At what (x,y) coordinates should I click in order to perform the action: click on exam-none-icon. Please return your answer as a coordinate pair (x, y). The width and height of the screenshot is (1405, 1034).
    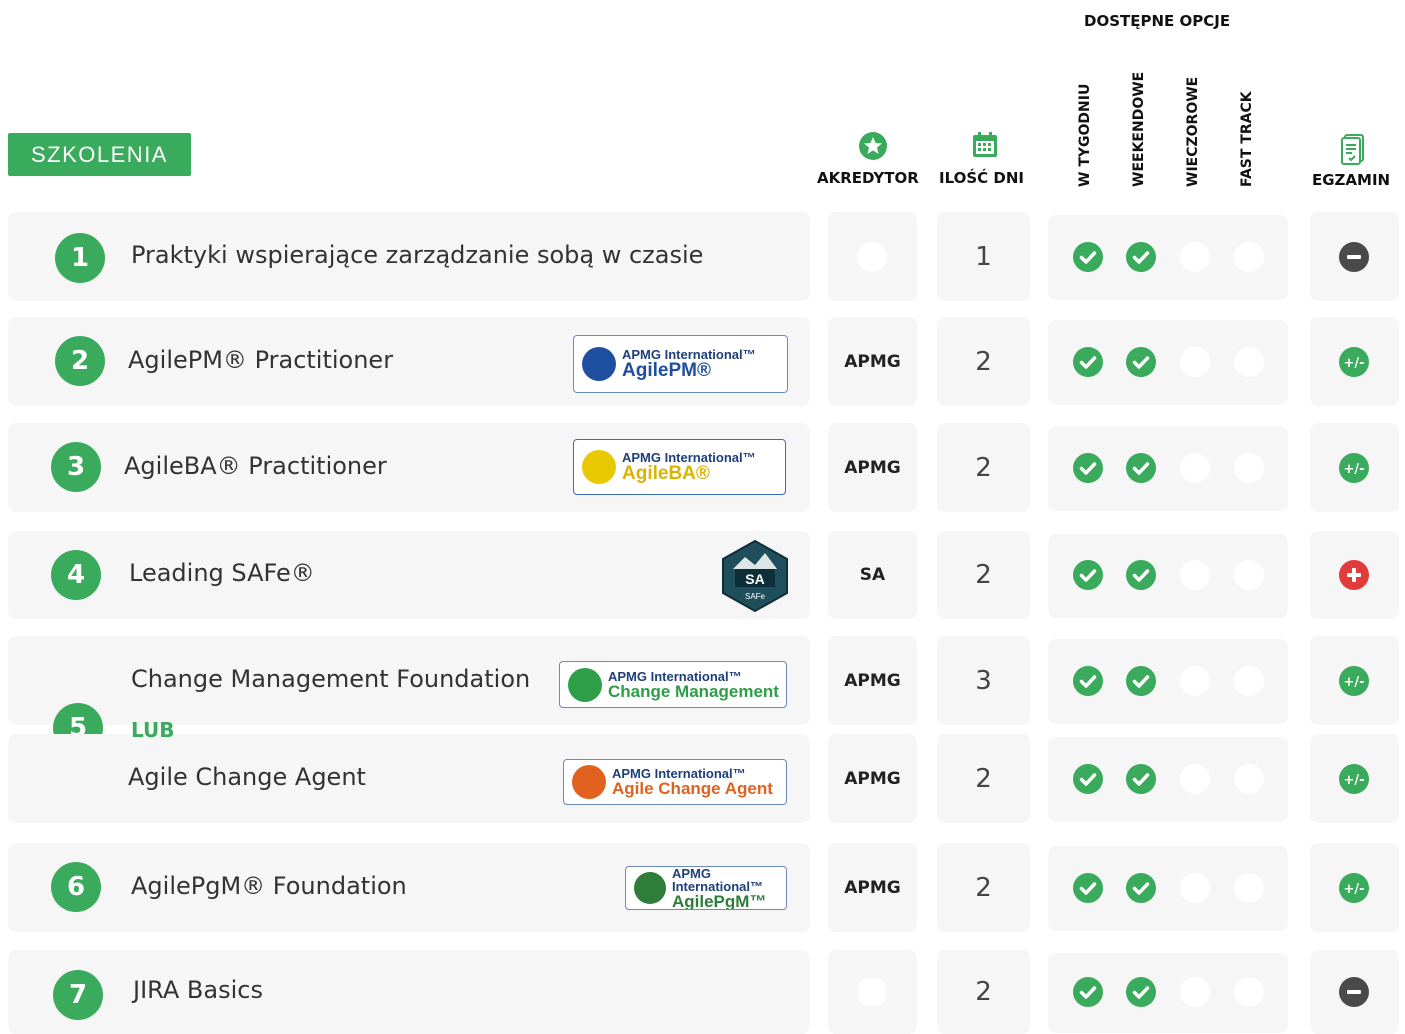
    Looking at the image, I should click on (1354, 992).